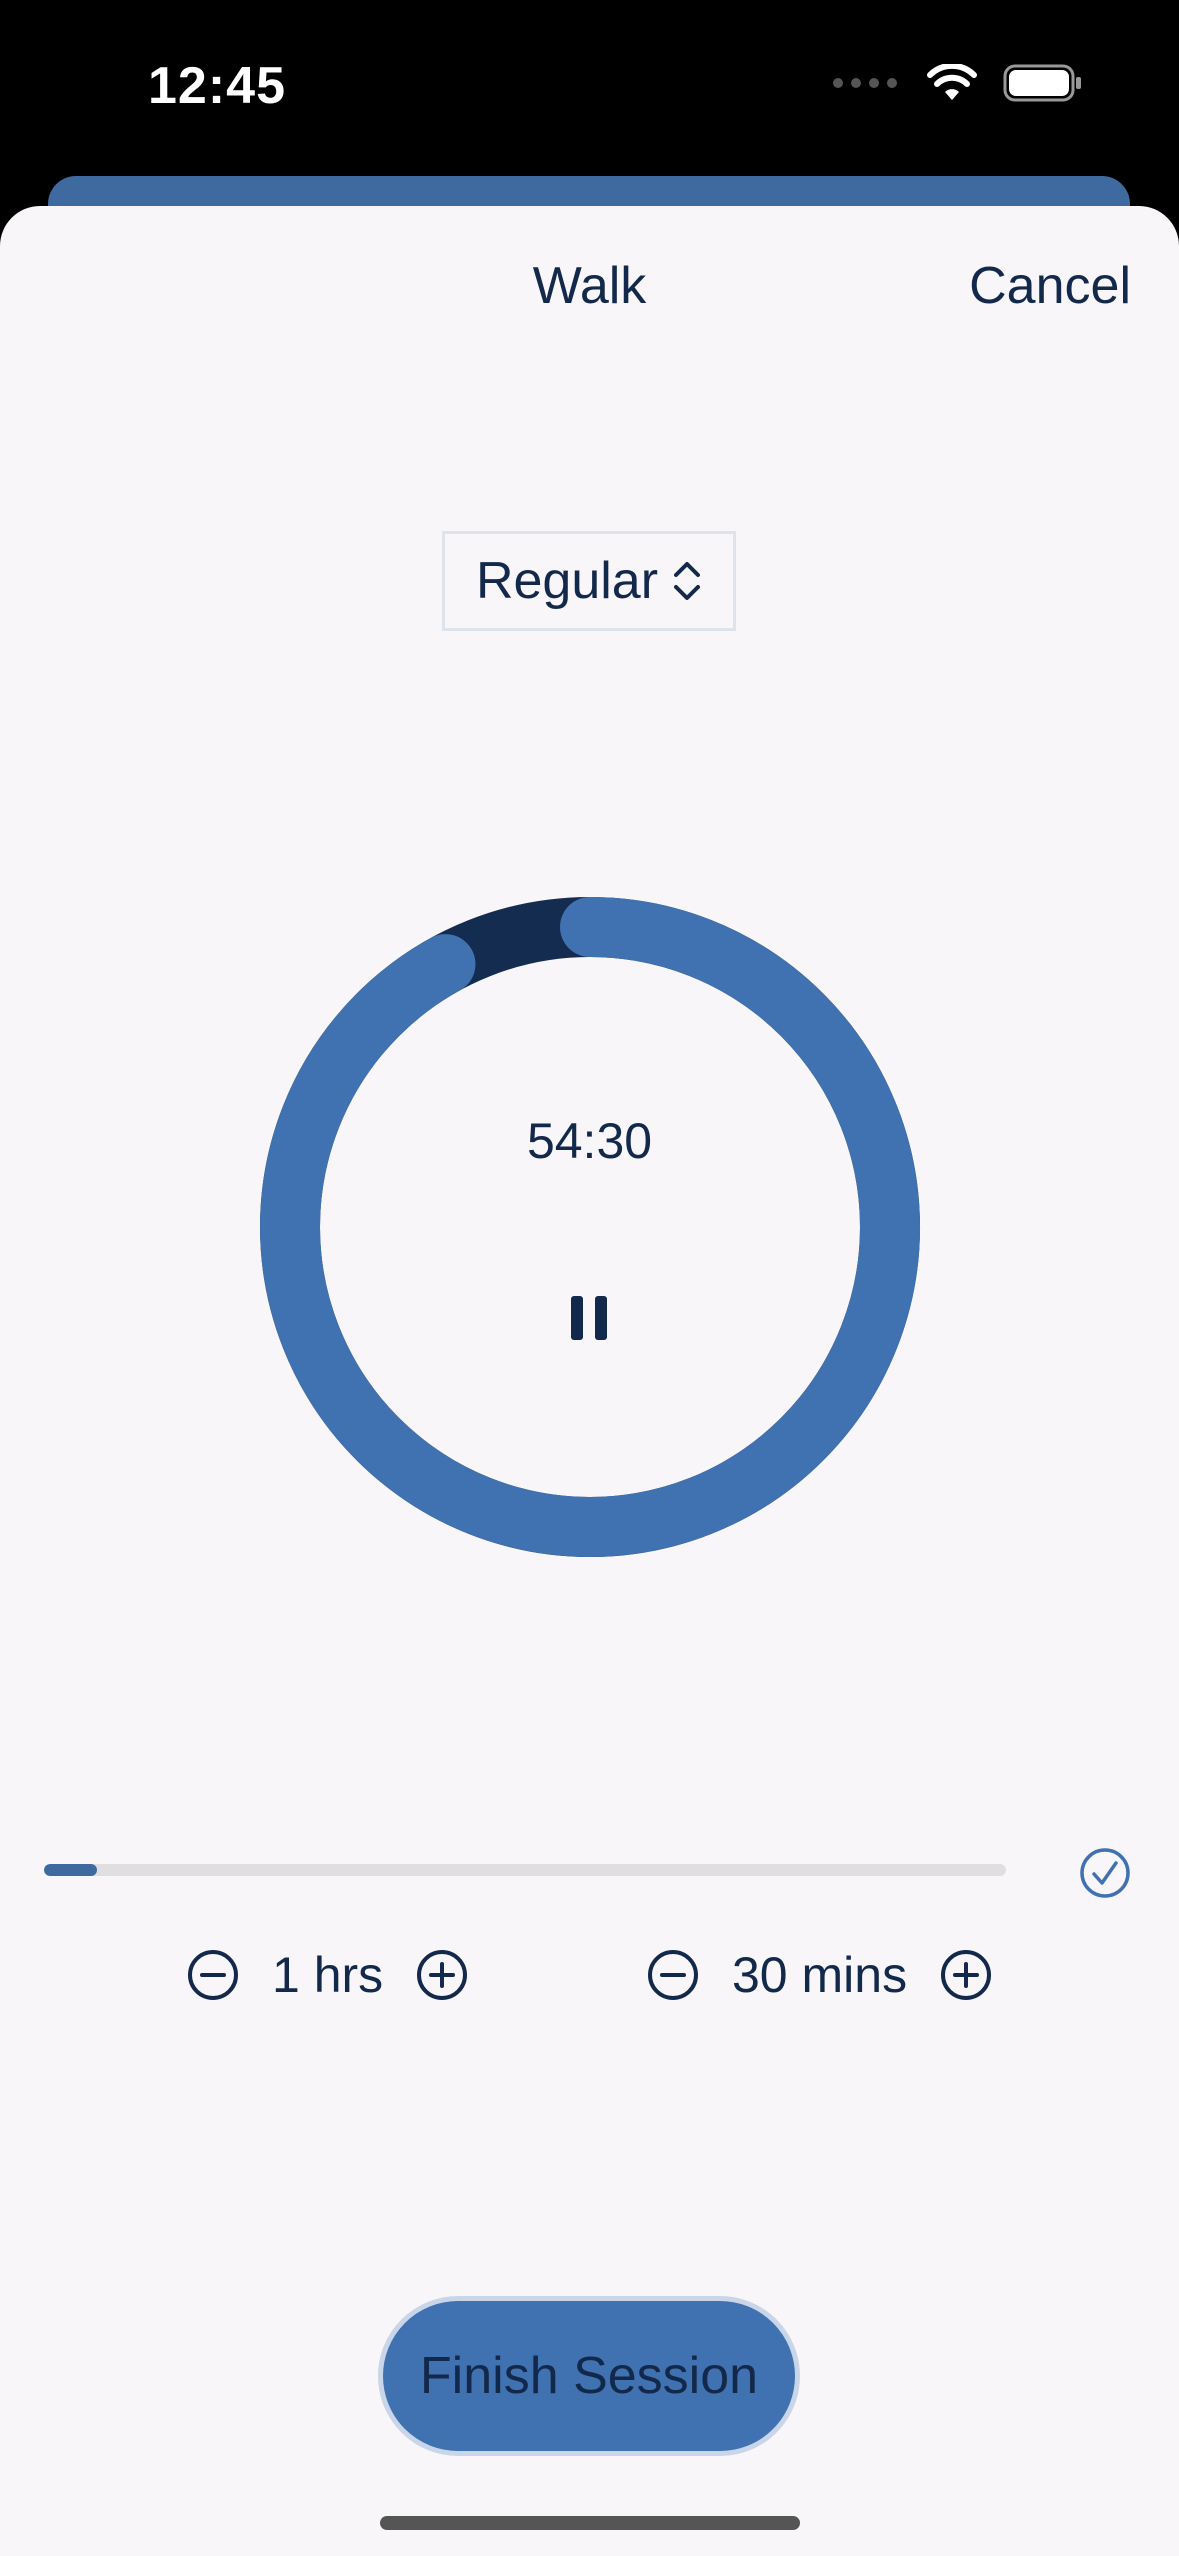 Image resolution: width=1179 pixels, height=2556 pixels. I want to click on home-indicator, so click(590, 2523).